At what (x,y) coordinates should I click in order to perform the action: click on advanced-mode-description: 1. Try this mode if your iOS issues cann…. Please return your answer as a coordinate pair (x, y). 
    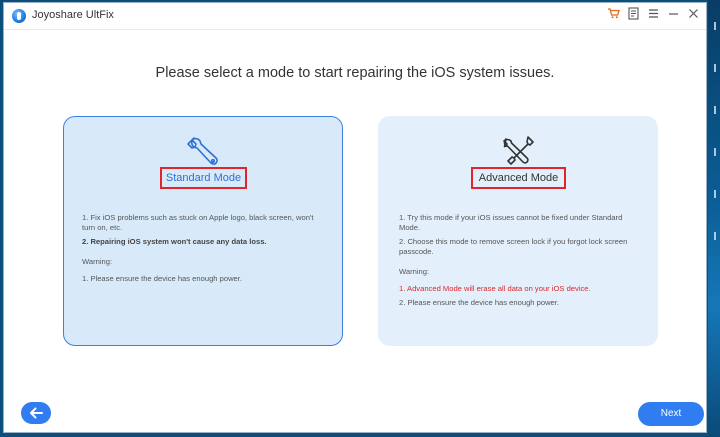
    Looking at the image, I should click on (521, 262).